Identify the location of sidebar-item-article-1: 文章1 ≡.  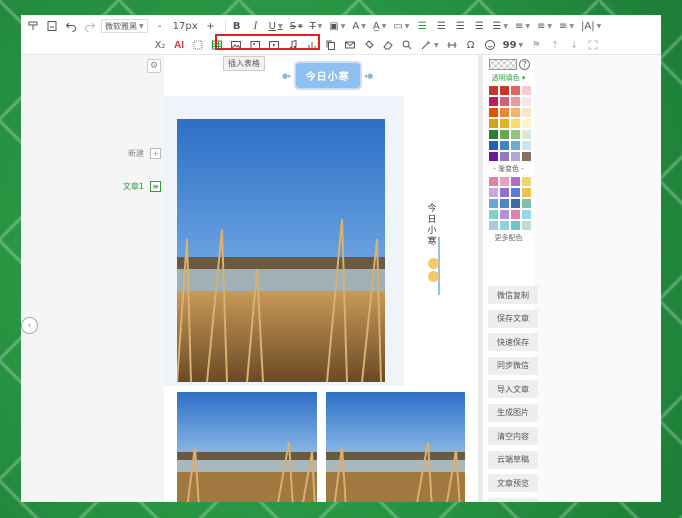
(142, 186).